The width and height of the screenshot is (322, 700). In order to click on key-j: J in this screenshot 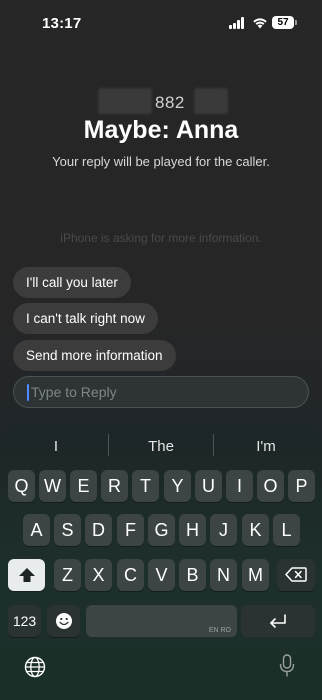, I will do `click(223, 530)`.